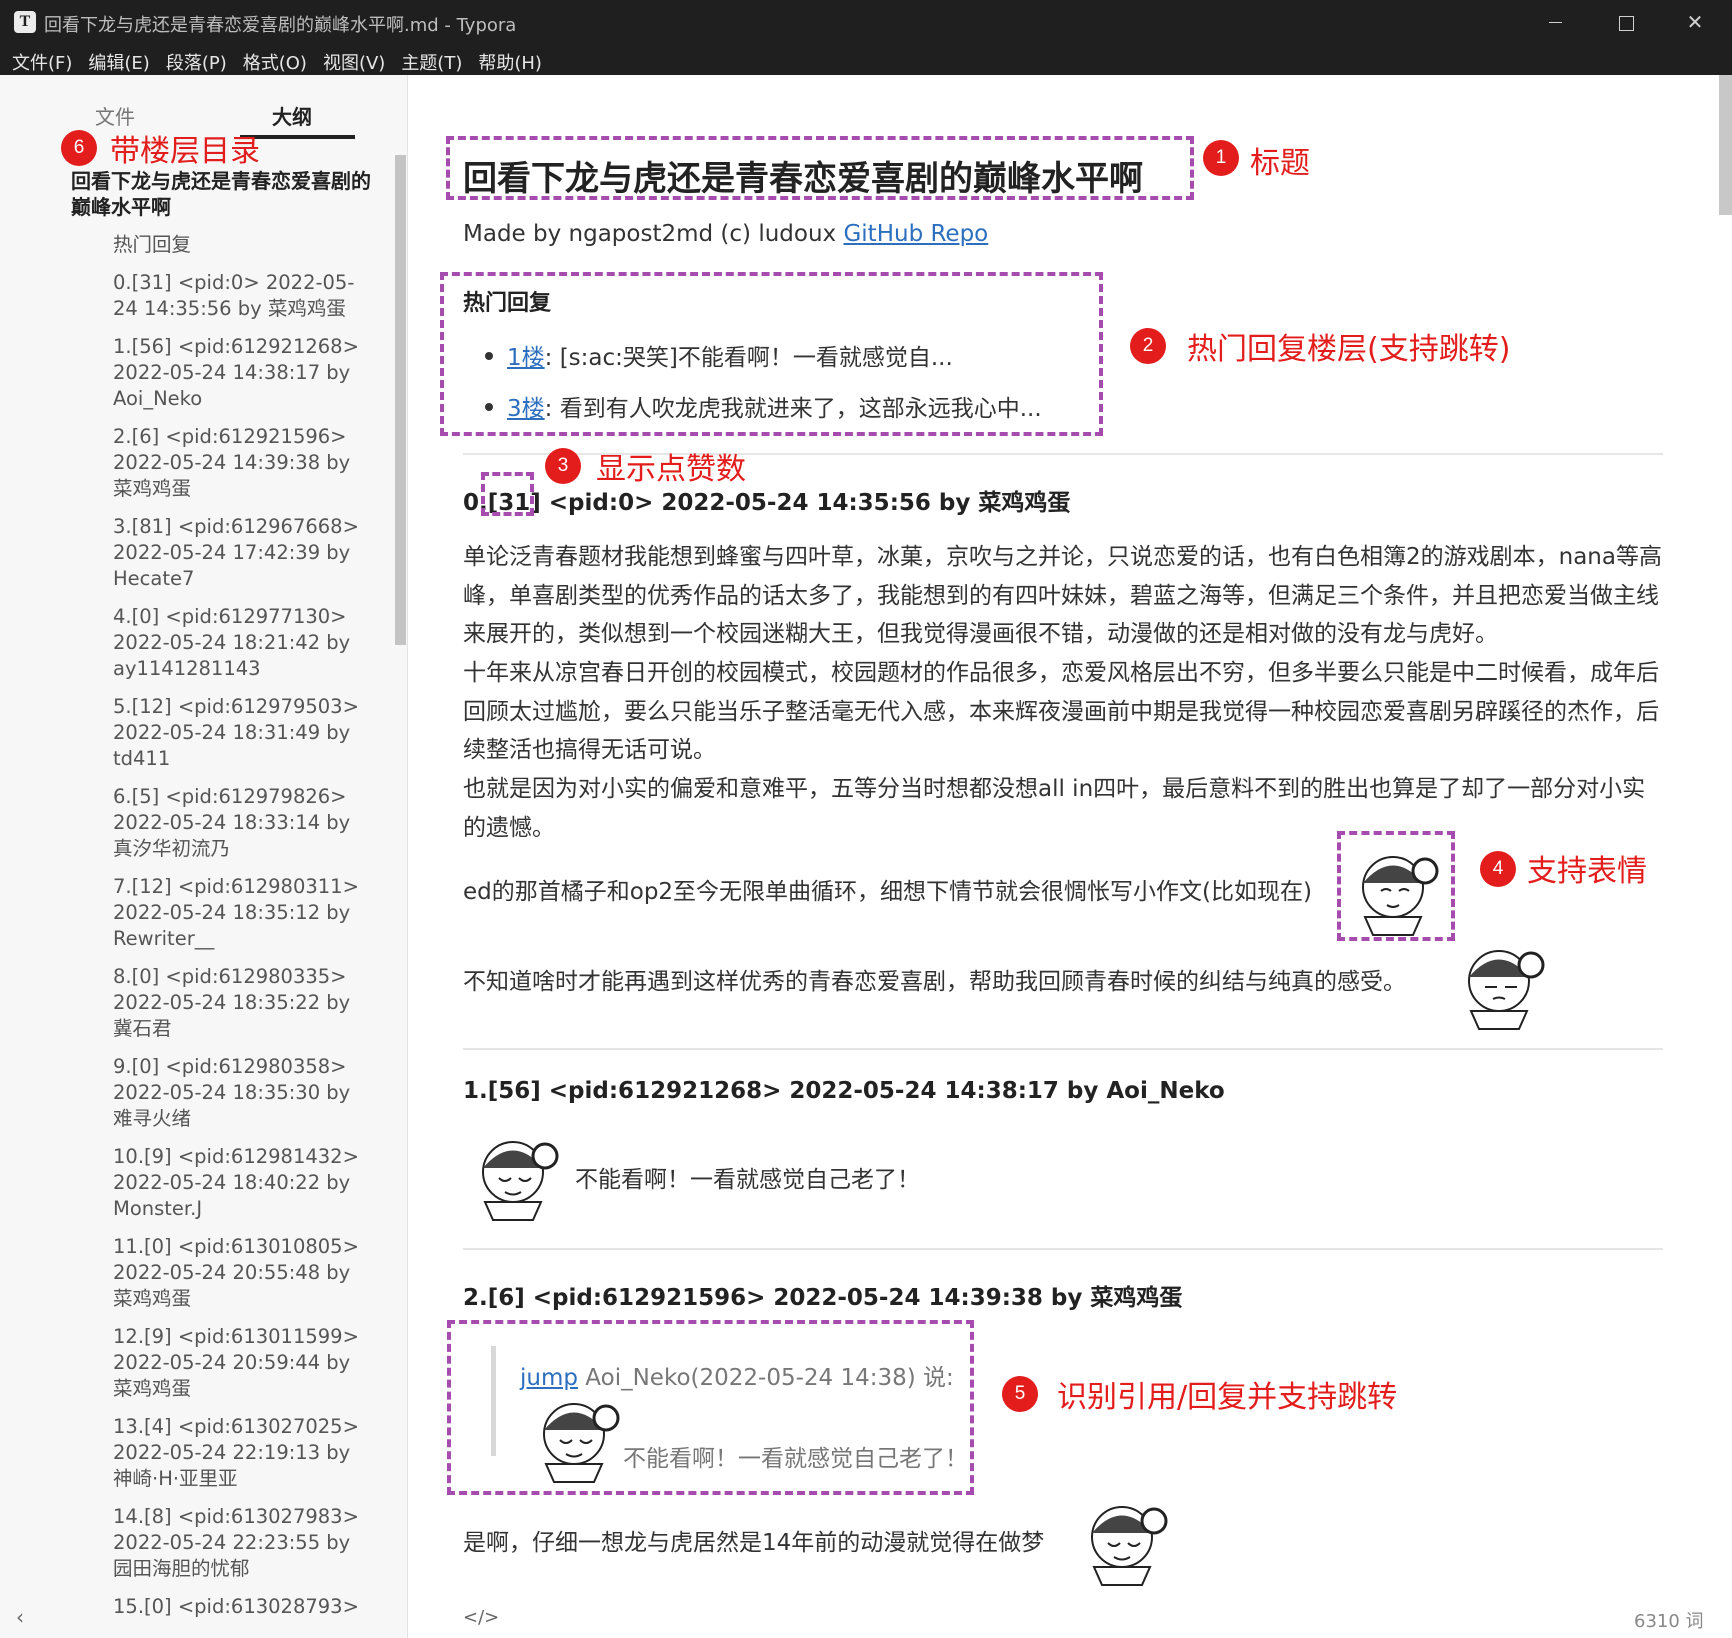 Image resolution: width=1732 pixels, height=1638 pixels. What do you see at coordinates (196, 60) in the screenshot?
I see `menu-paragraph: 段落(P)` at bounding box center [196, 60].